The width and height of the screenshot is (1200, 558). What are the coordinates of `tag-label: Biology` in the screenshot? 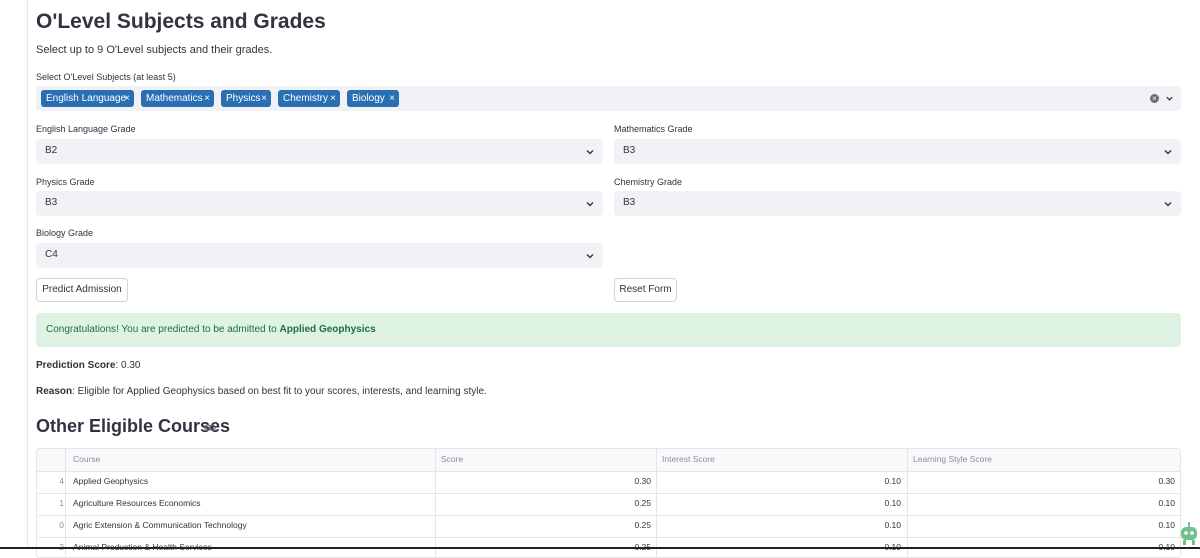 It's located at (368, 98).